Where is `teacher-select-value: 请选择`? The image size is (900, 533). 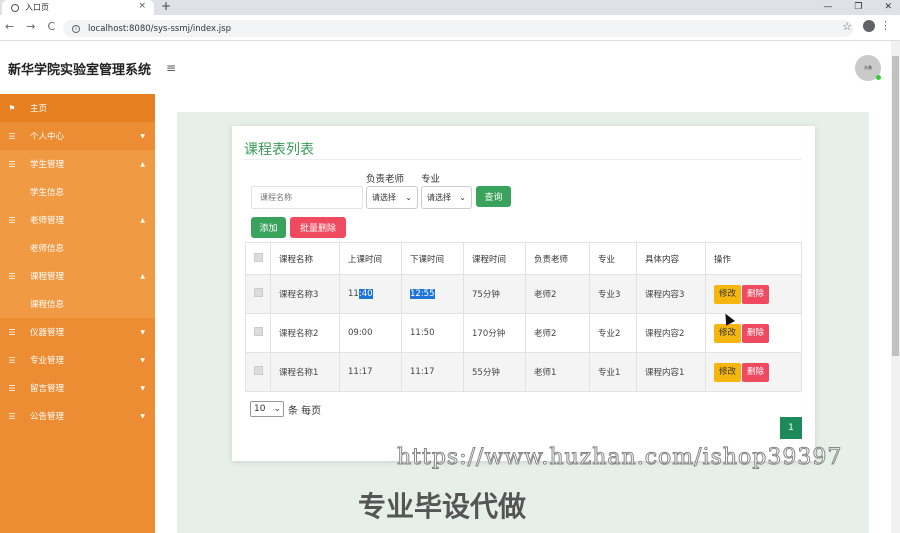
teacher-select-value: 请选择 is located at coordinates (384, 197).